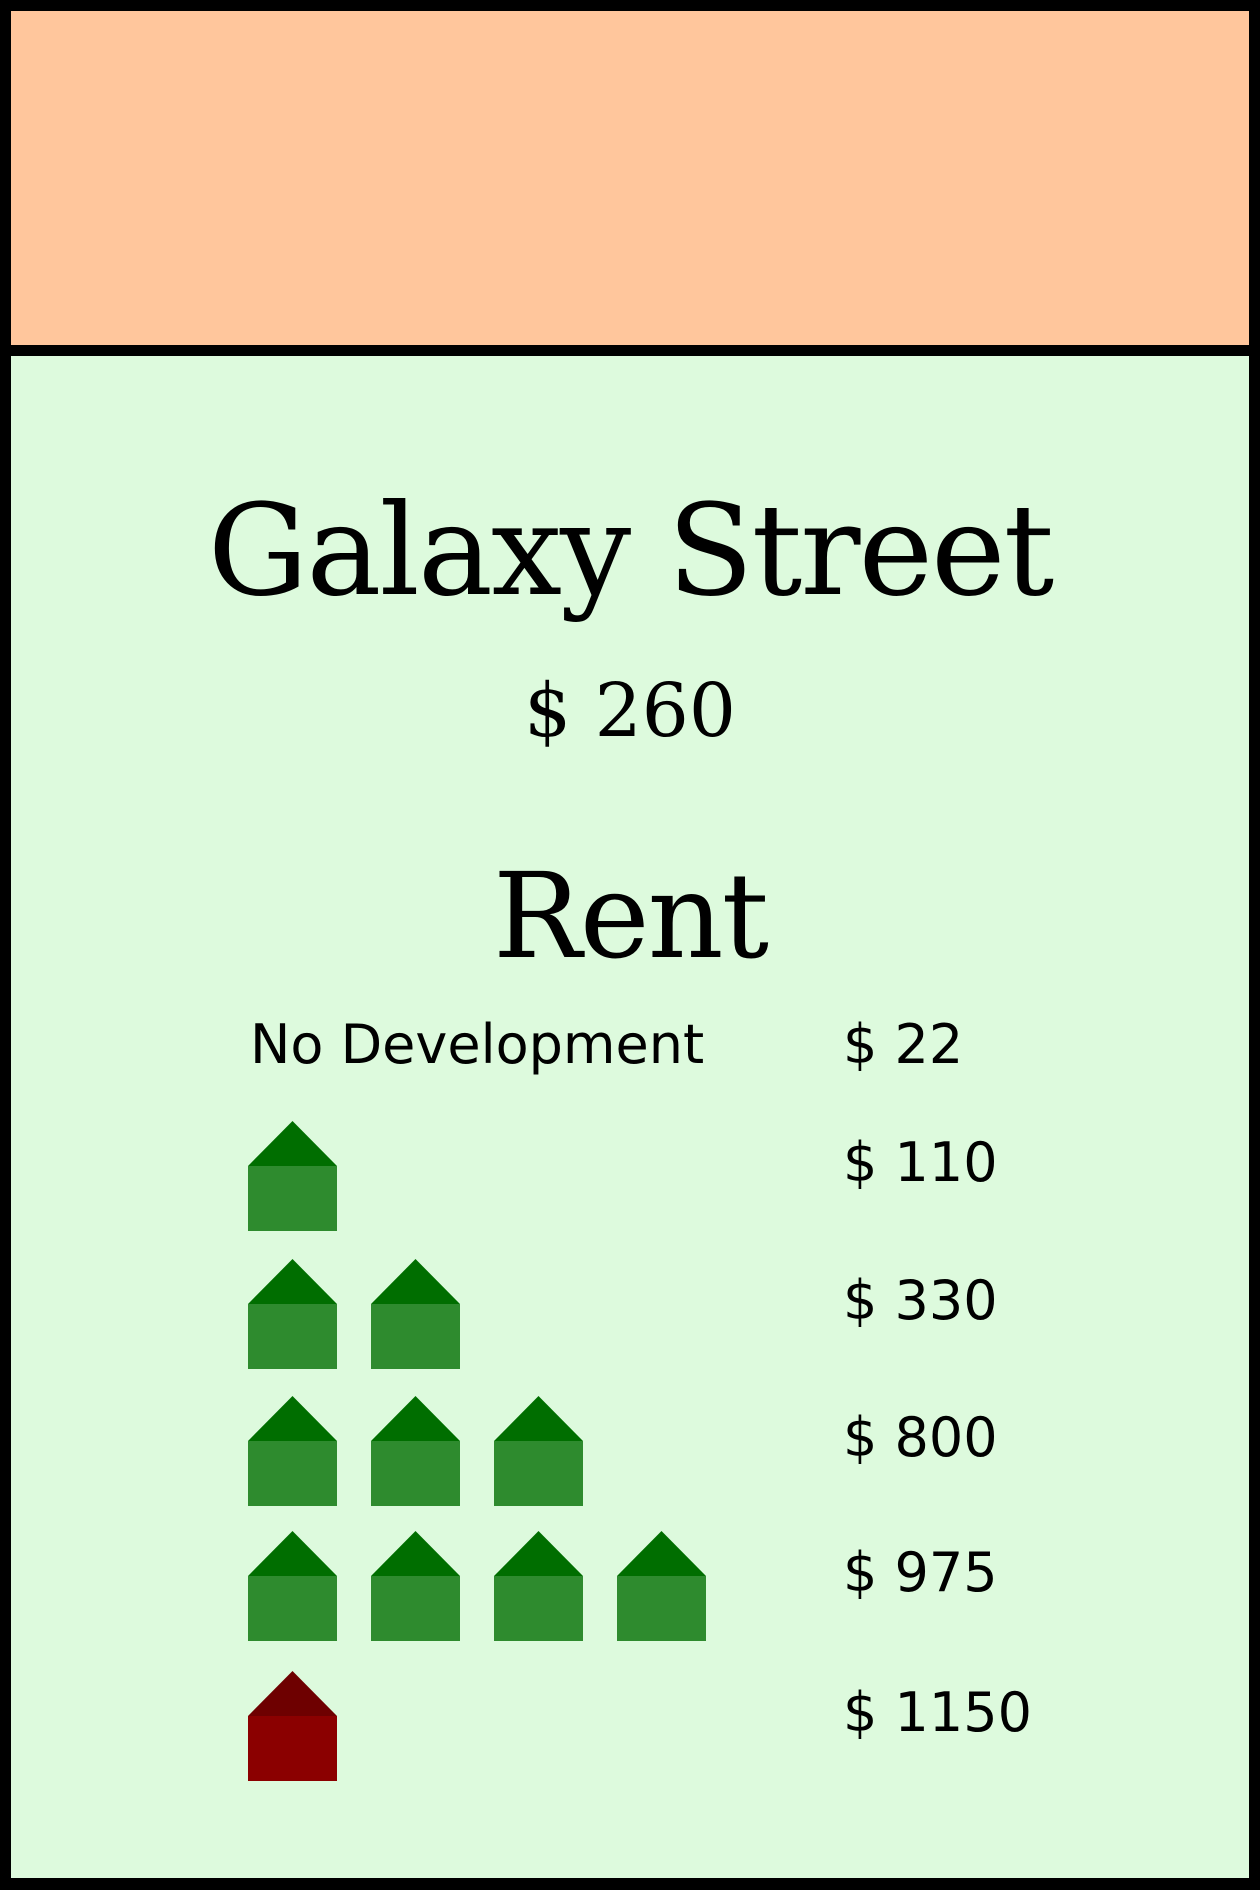 This screenshot has width=1260, height=1890. I want to click on rent-row-1-house: $ 110, so click(630, 1176).